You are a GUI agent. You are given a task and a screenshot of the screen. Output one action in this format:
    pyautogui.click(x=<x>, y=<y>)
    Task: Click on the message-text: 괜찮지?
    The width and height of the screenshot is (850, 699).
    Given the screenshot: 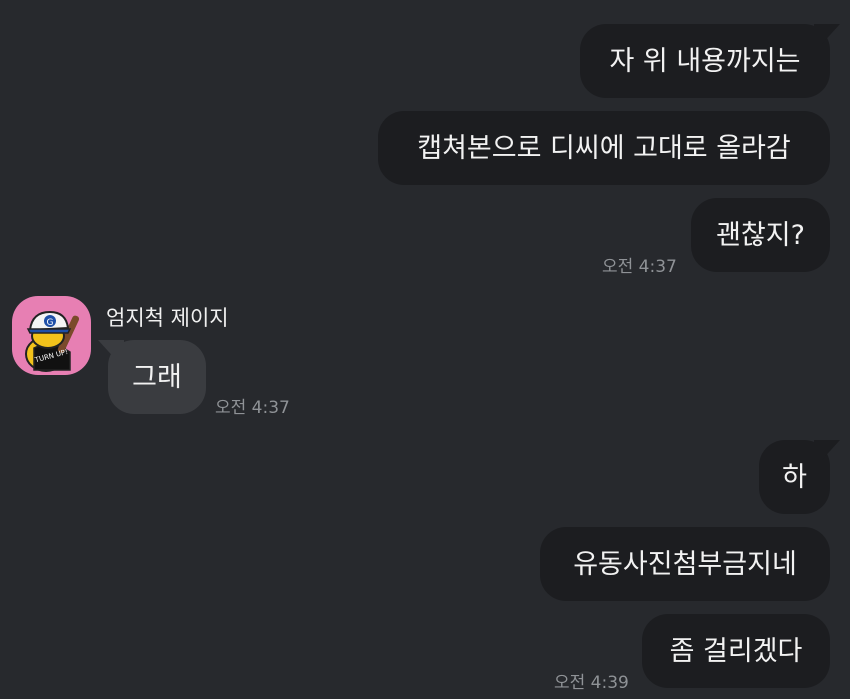 What is the action you would take?
    pyautogui.click(x=760, y=235)
    